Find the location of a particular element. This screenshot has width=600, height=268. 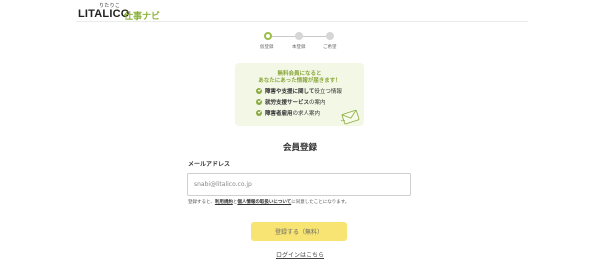

step-label: ご希望 is located at coordinates (330, 47).